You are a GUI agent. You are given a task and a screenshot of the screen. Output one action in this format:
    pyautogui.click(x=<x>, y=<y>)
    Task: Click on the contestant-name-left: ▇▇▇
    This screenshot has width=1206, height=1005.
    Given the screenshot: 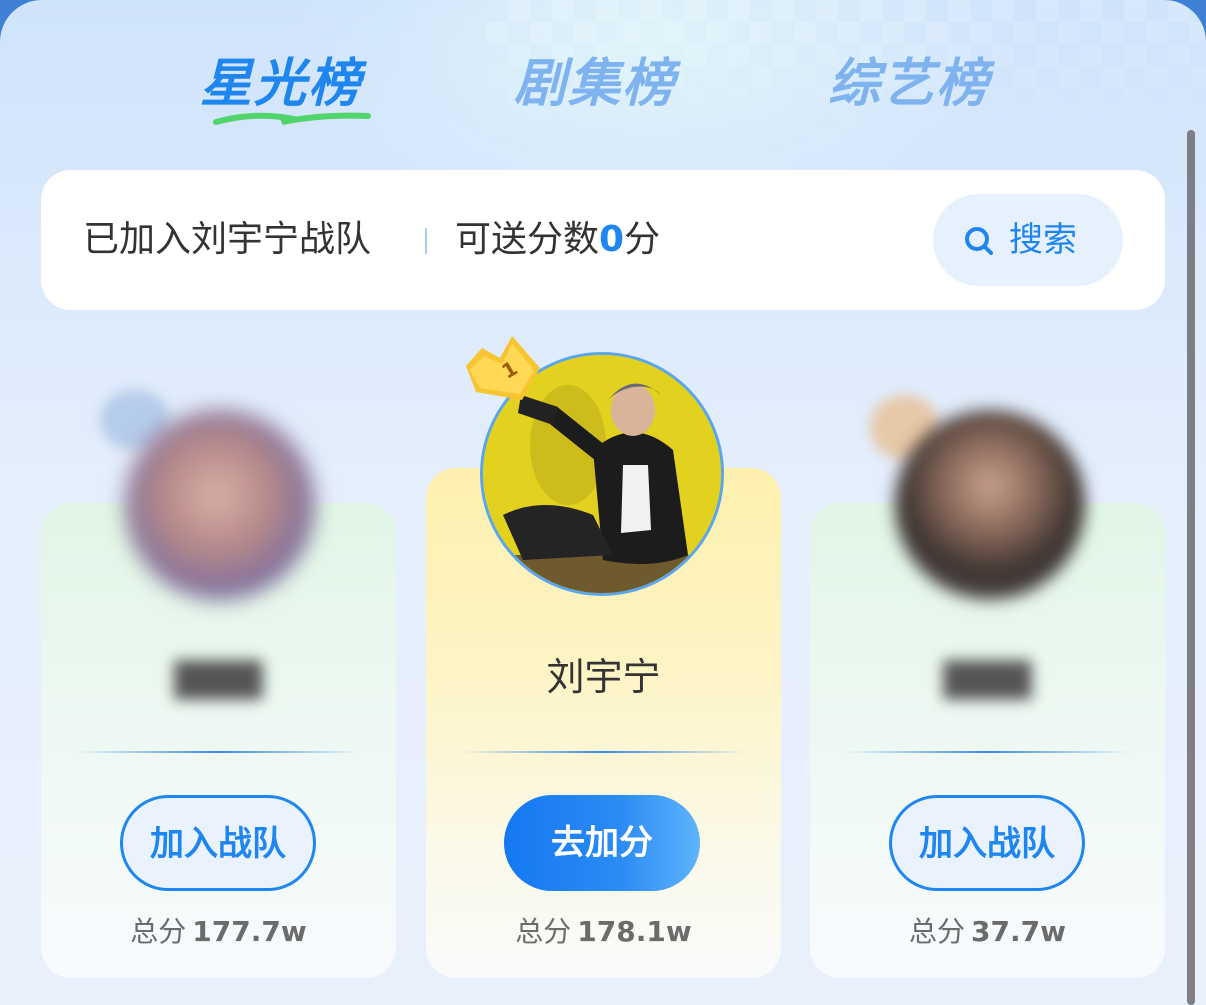 What is the action you would take?
    pyautogui.click(x=218, y=677)
    